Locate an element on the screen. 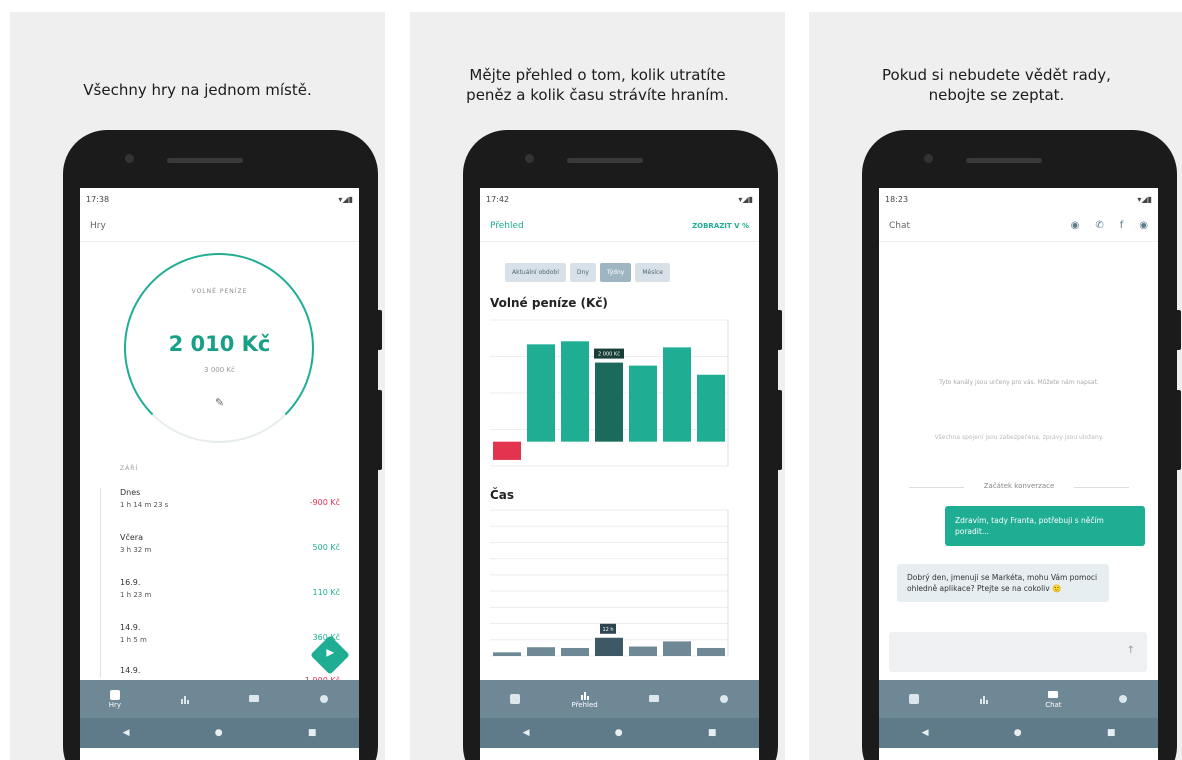  app-title: Přehled is located at coordinates (507, 225).